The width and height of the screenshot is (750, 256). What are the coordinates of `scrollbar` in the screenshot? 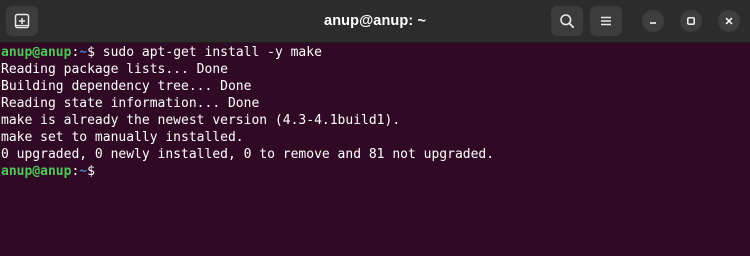 It's located at (744, 148).